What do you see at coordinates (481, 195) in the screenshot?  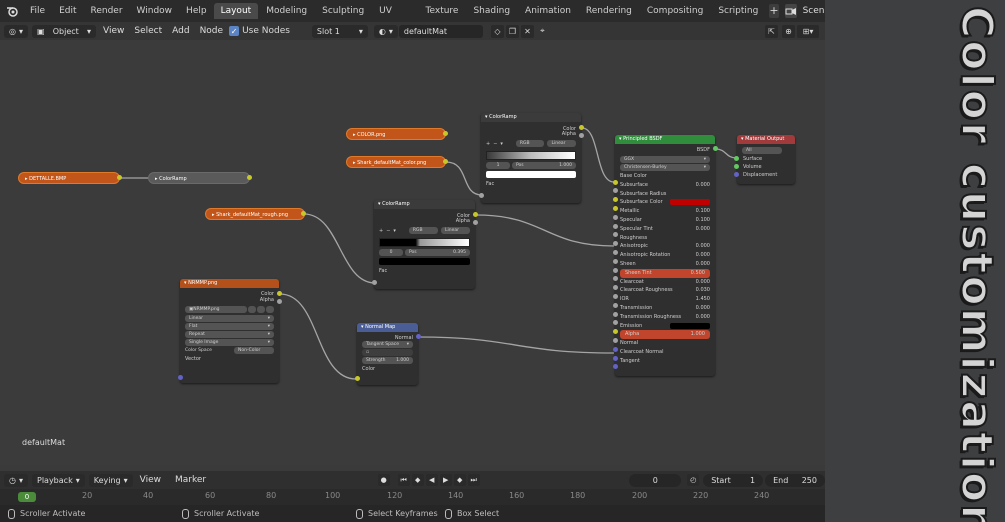 I see `socket-ramp1-fac-in` at bounding box center [481, 195].